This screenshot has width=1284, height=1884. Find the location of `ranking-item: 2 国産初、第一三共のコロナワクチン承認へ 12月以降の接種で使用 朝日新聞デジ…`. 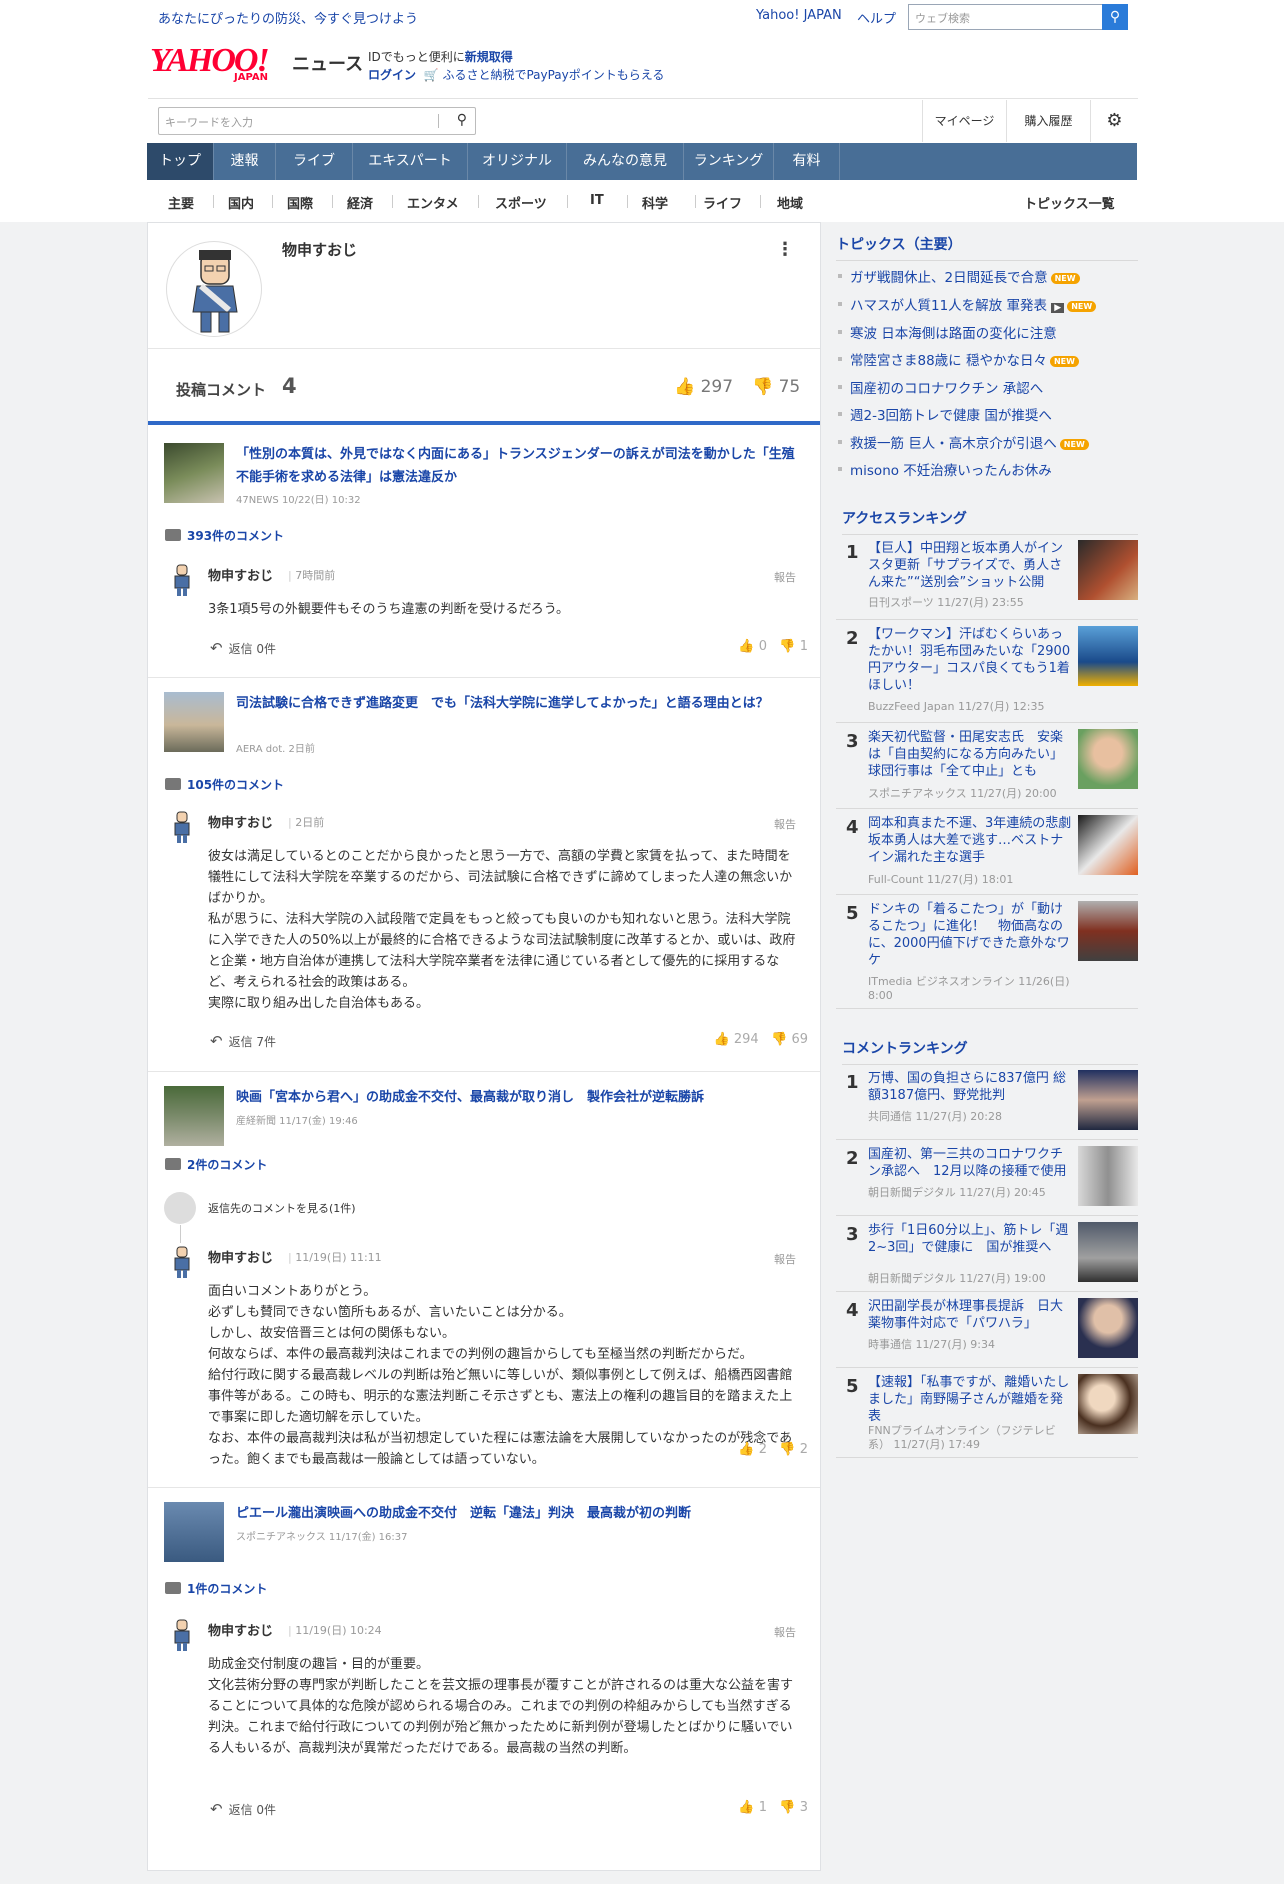

ranking-item: 2 国産初、第一三共のコロナワクチン承認へ 12月以降の接種で使用 朝日新聞デジ… is located at coordinates (987, 1178).